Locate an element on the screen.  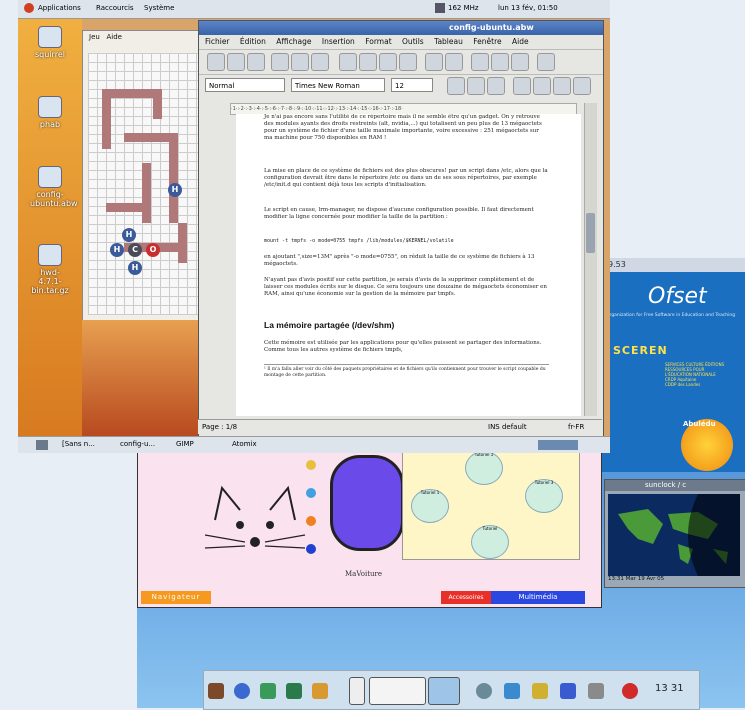
language: fr-FR is located at coordinates (576, 427).